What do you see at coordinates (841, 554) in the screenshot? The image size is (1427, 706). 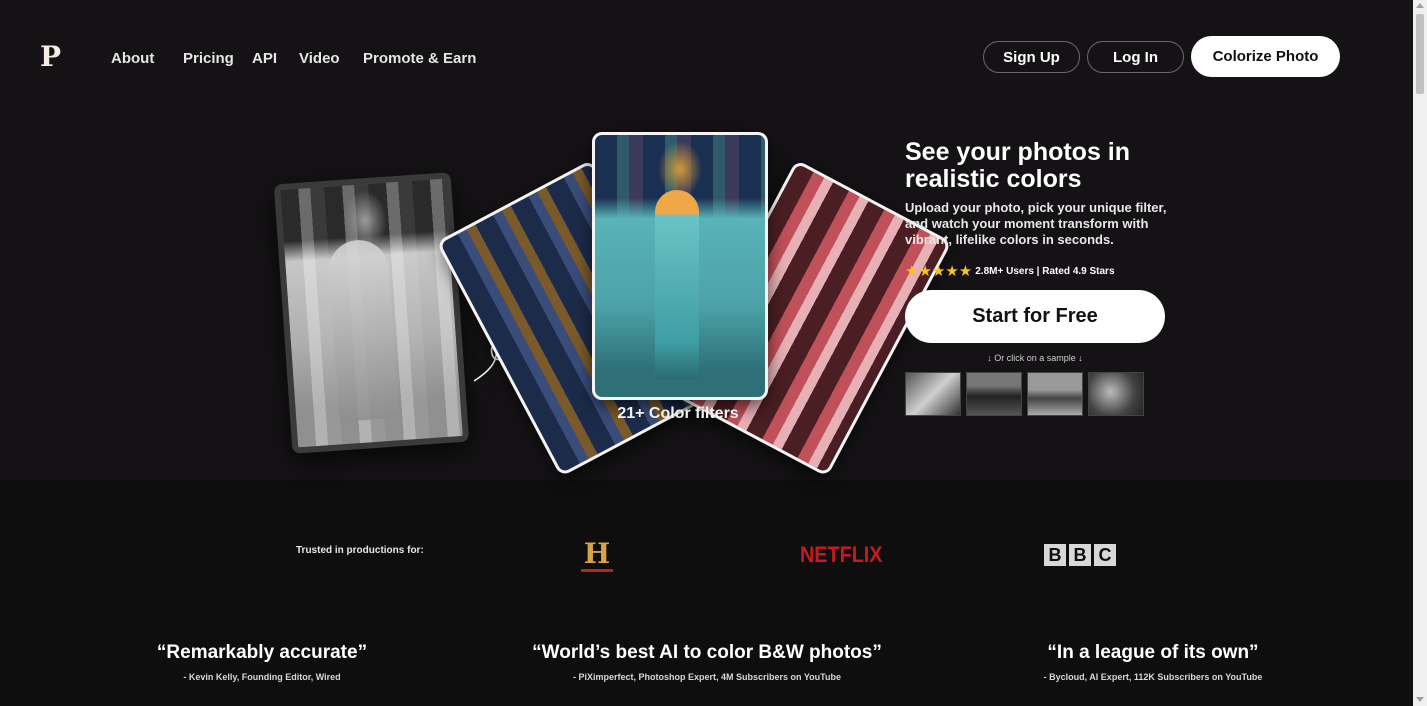 I see `netflix-logo: NETFLIX` at bounding box center [841, 554].